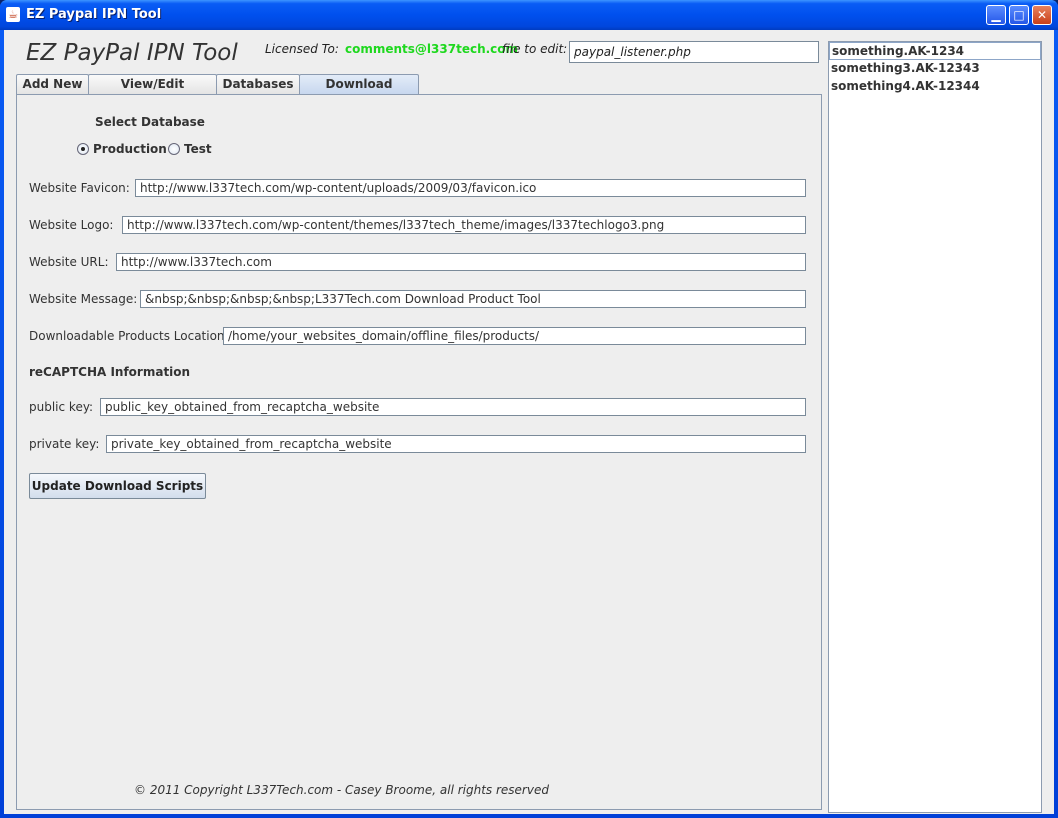 Image resolution: width=1058 pixels, height=818 pixels. I want to click on minimize-button: ▁, so click(996, 15).